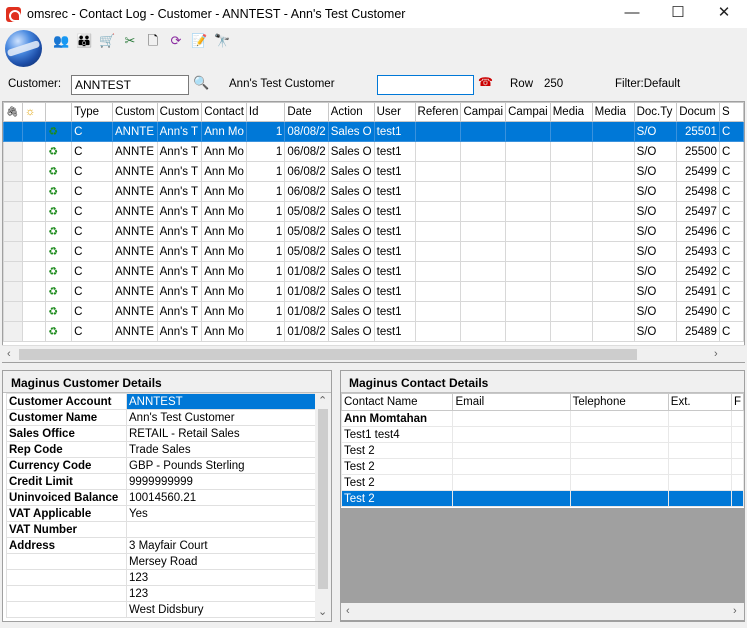  I want to click on column-header: S, so click(731, 112).